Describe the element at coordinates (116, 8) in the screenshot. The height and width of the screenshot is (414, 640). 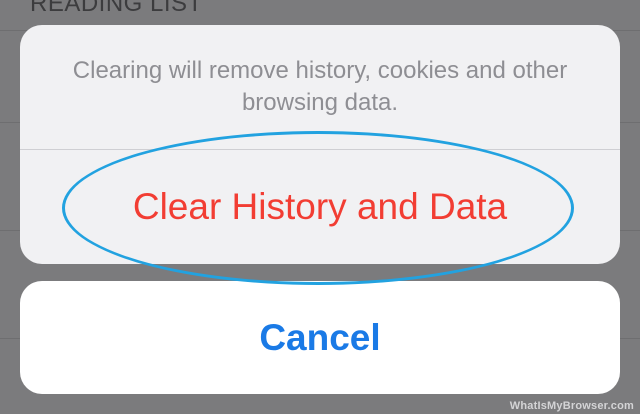
I see `background-section-label: READING LIST` at that location.